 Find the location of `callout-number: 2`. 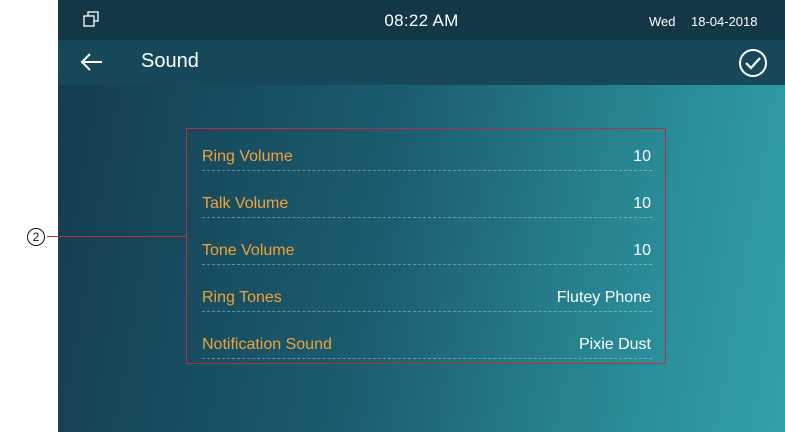

callout-number: 2 is located at coordinates (36, 237).